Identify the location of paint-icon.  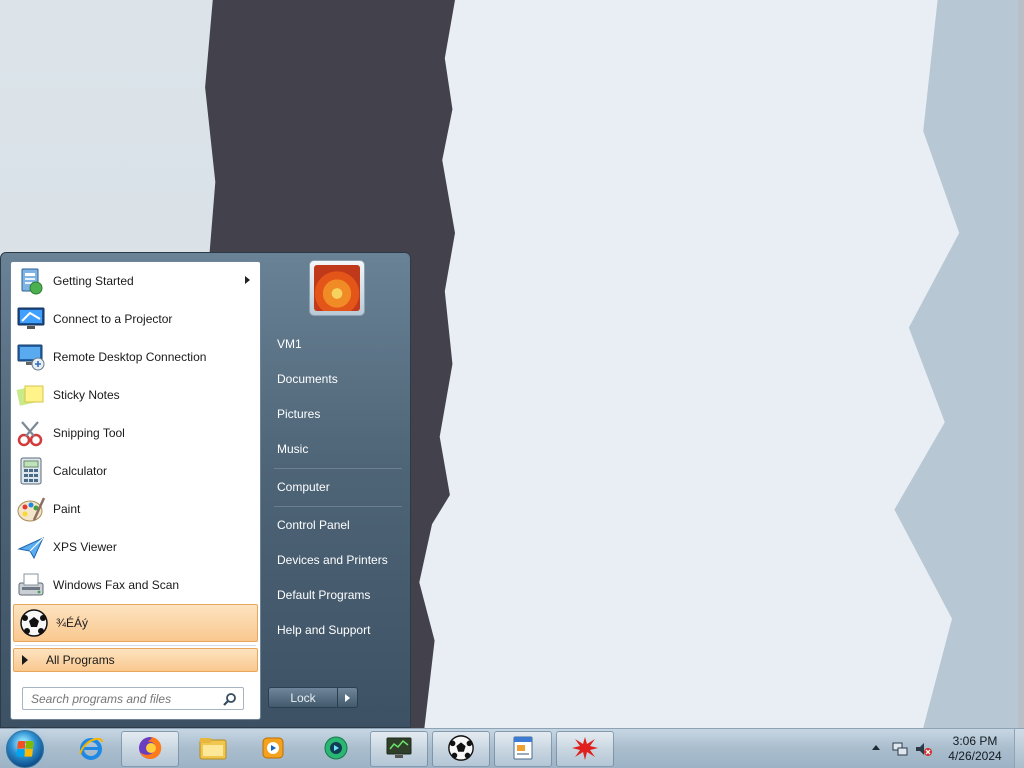
(31, 509).